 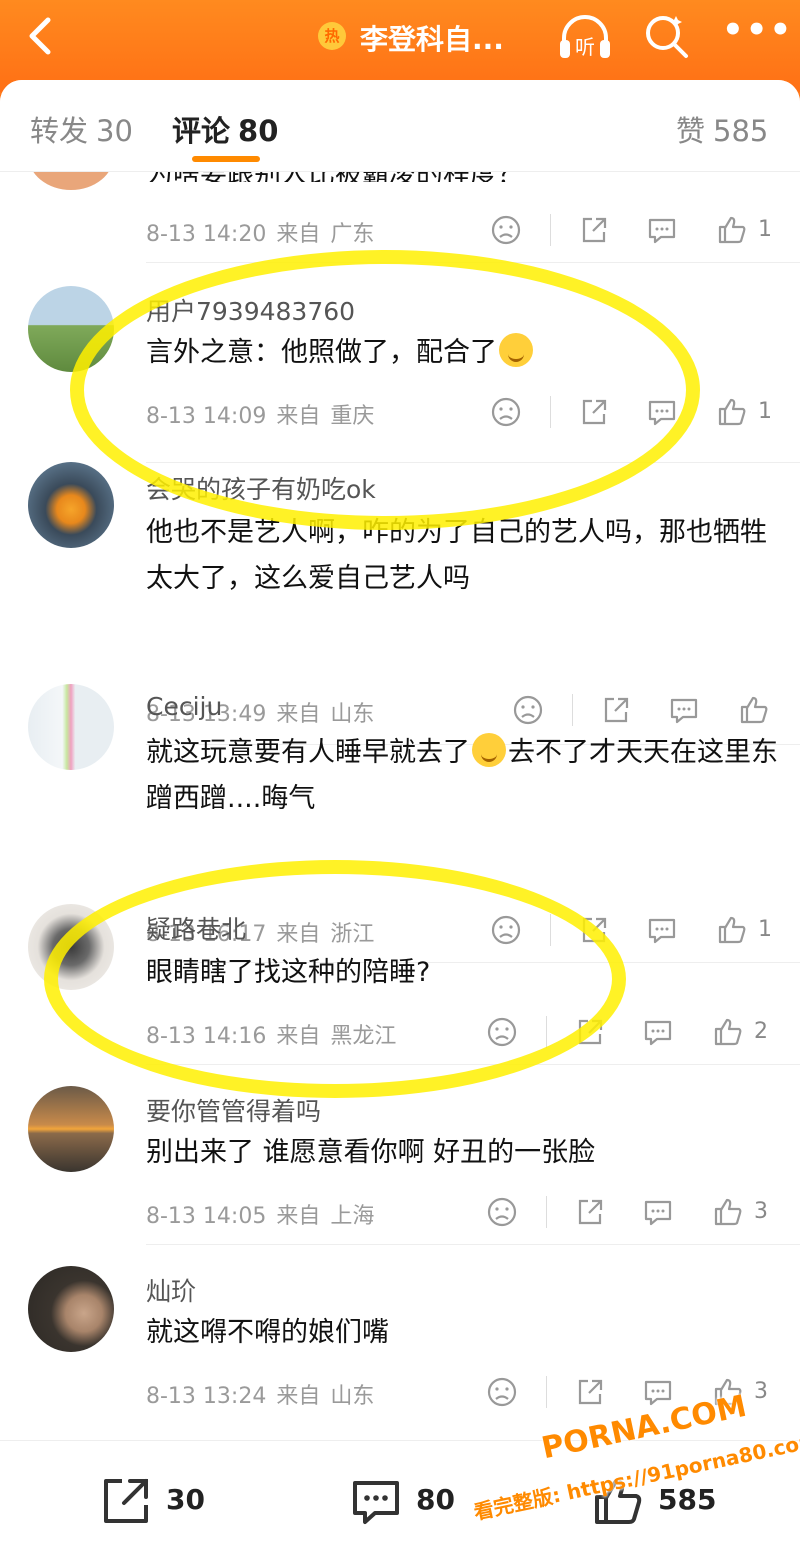 I want to click on comment-meta: 8-13 14:05 来自 上海, so click(x=260, y=1214).